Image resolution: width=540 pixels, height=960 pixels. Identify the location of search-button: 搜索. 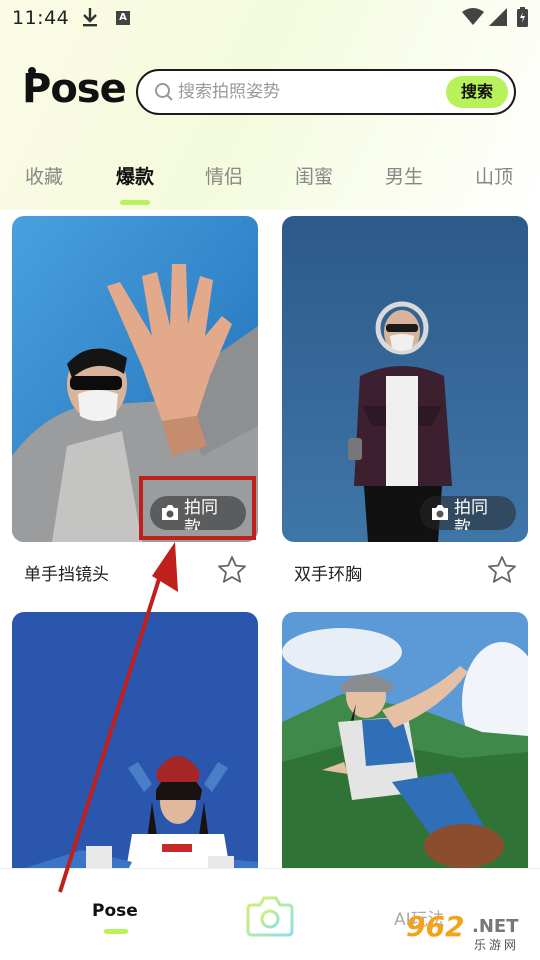
(477, 92).